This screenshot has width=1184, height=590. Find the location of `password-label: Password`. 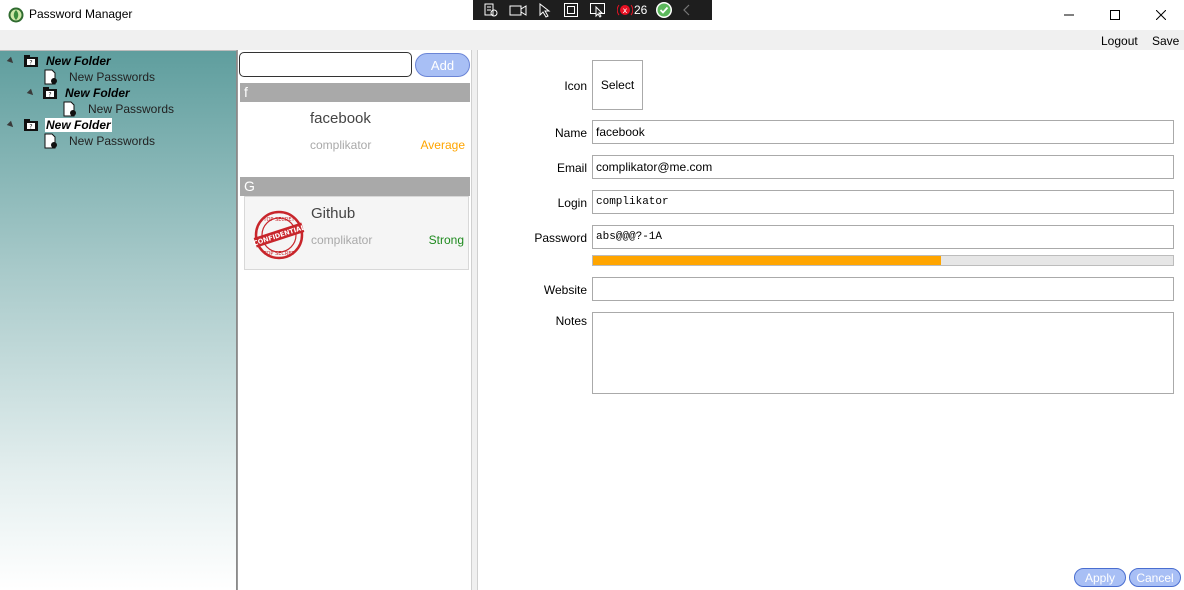

password-label: Password is located at coordinates (560, 238).